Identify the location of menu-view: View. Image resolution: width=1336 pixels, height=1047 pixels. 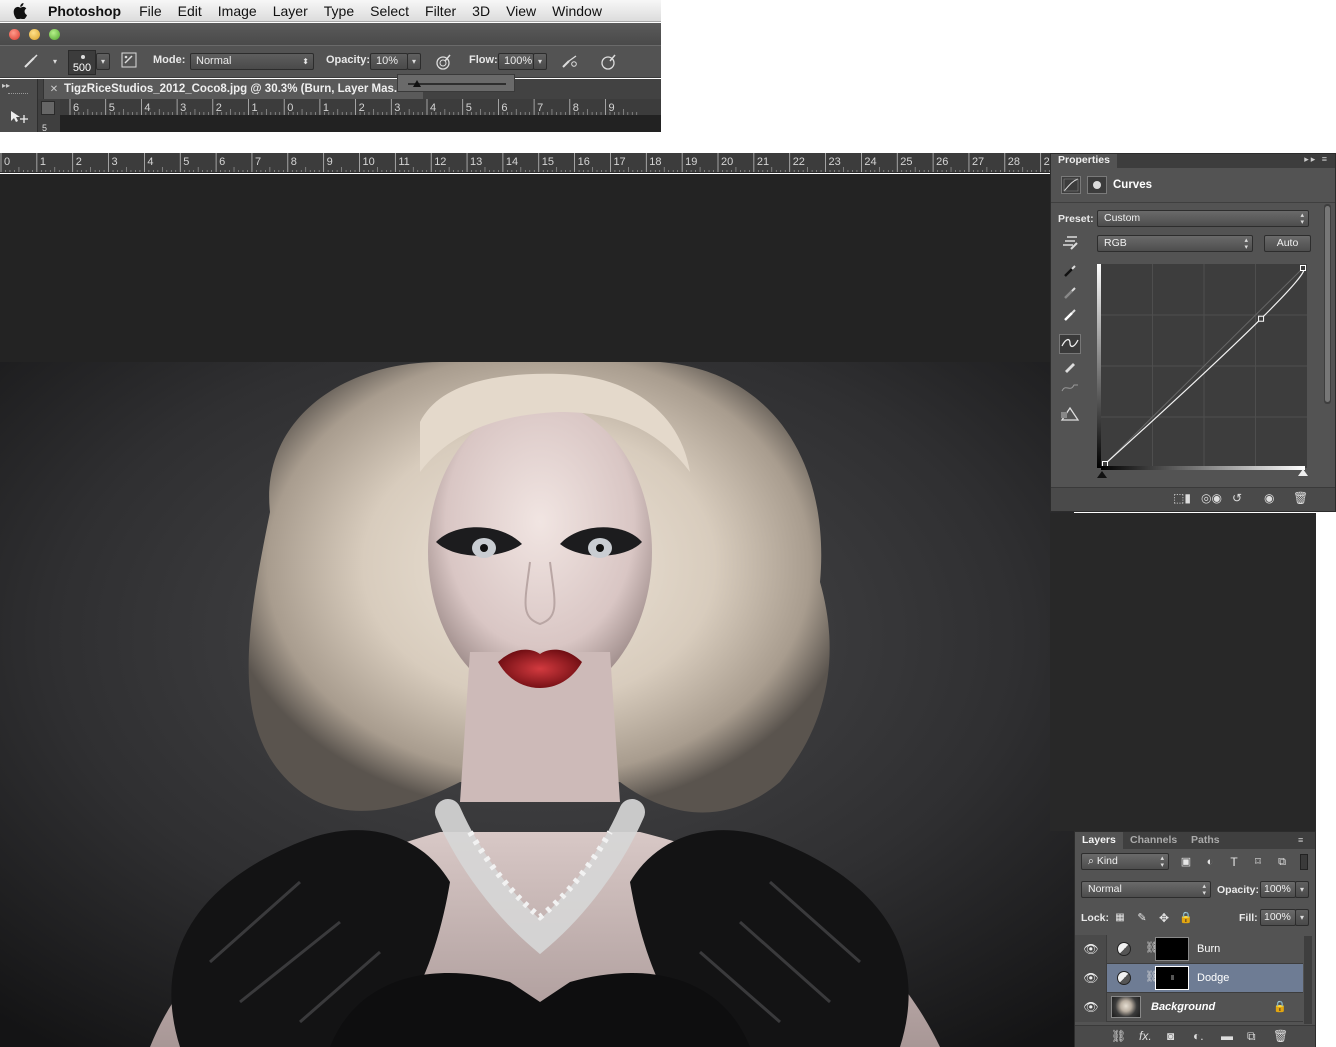
(521, 11).